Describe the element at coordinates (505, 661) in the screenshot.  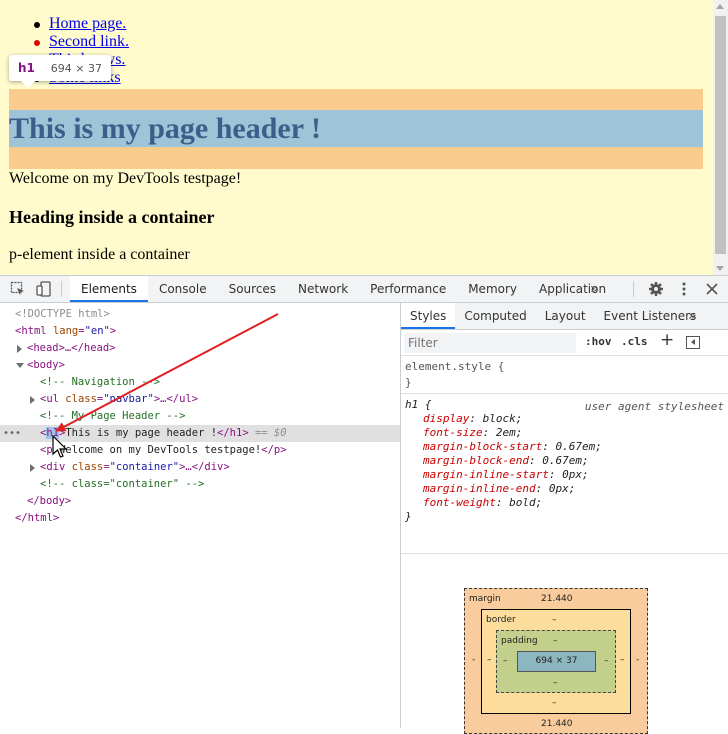
I see `padding-left-value: –` at that location.